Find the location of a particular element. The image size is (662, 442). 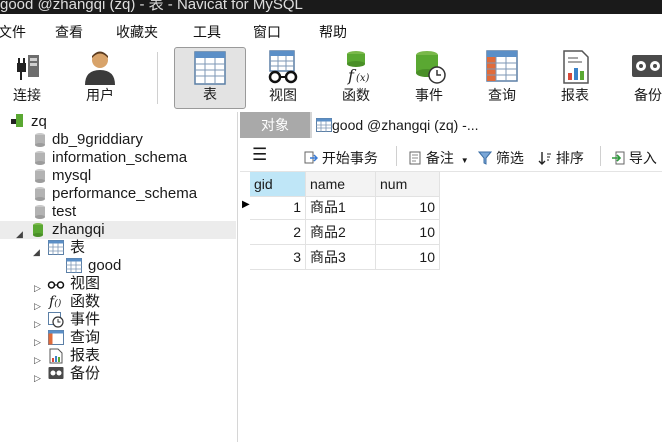

query-icon is located at coordinates (502, 66).